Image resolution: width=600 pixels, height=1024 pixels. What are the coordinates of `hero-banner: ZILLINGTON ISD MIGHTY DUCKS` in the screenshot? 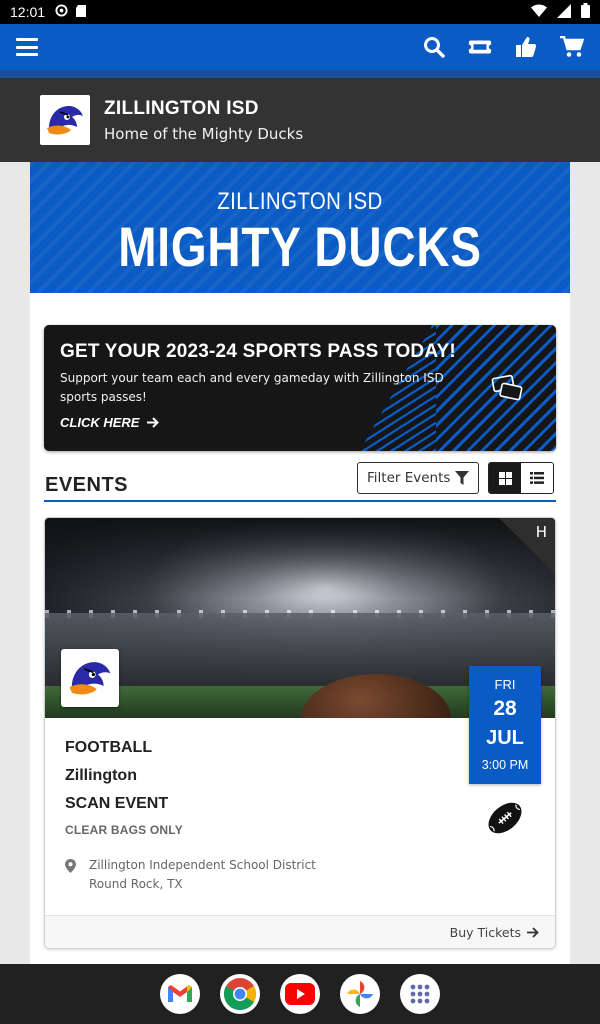 It's located at (300, 227).